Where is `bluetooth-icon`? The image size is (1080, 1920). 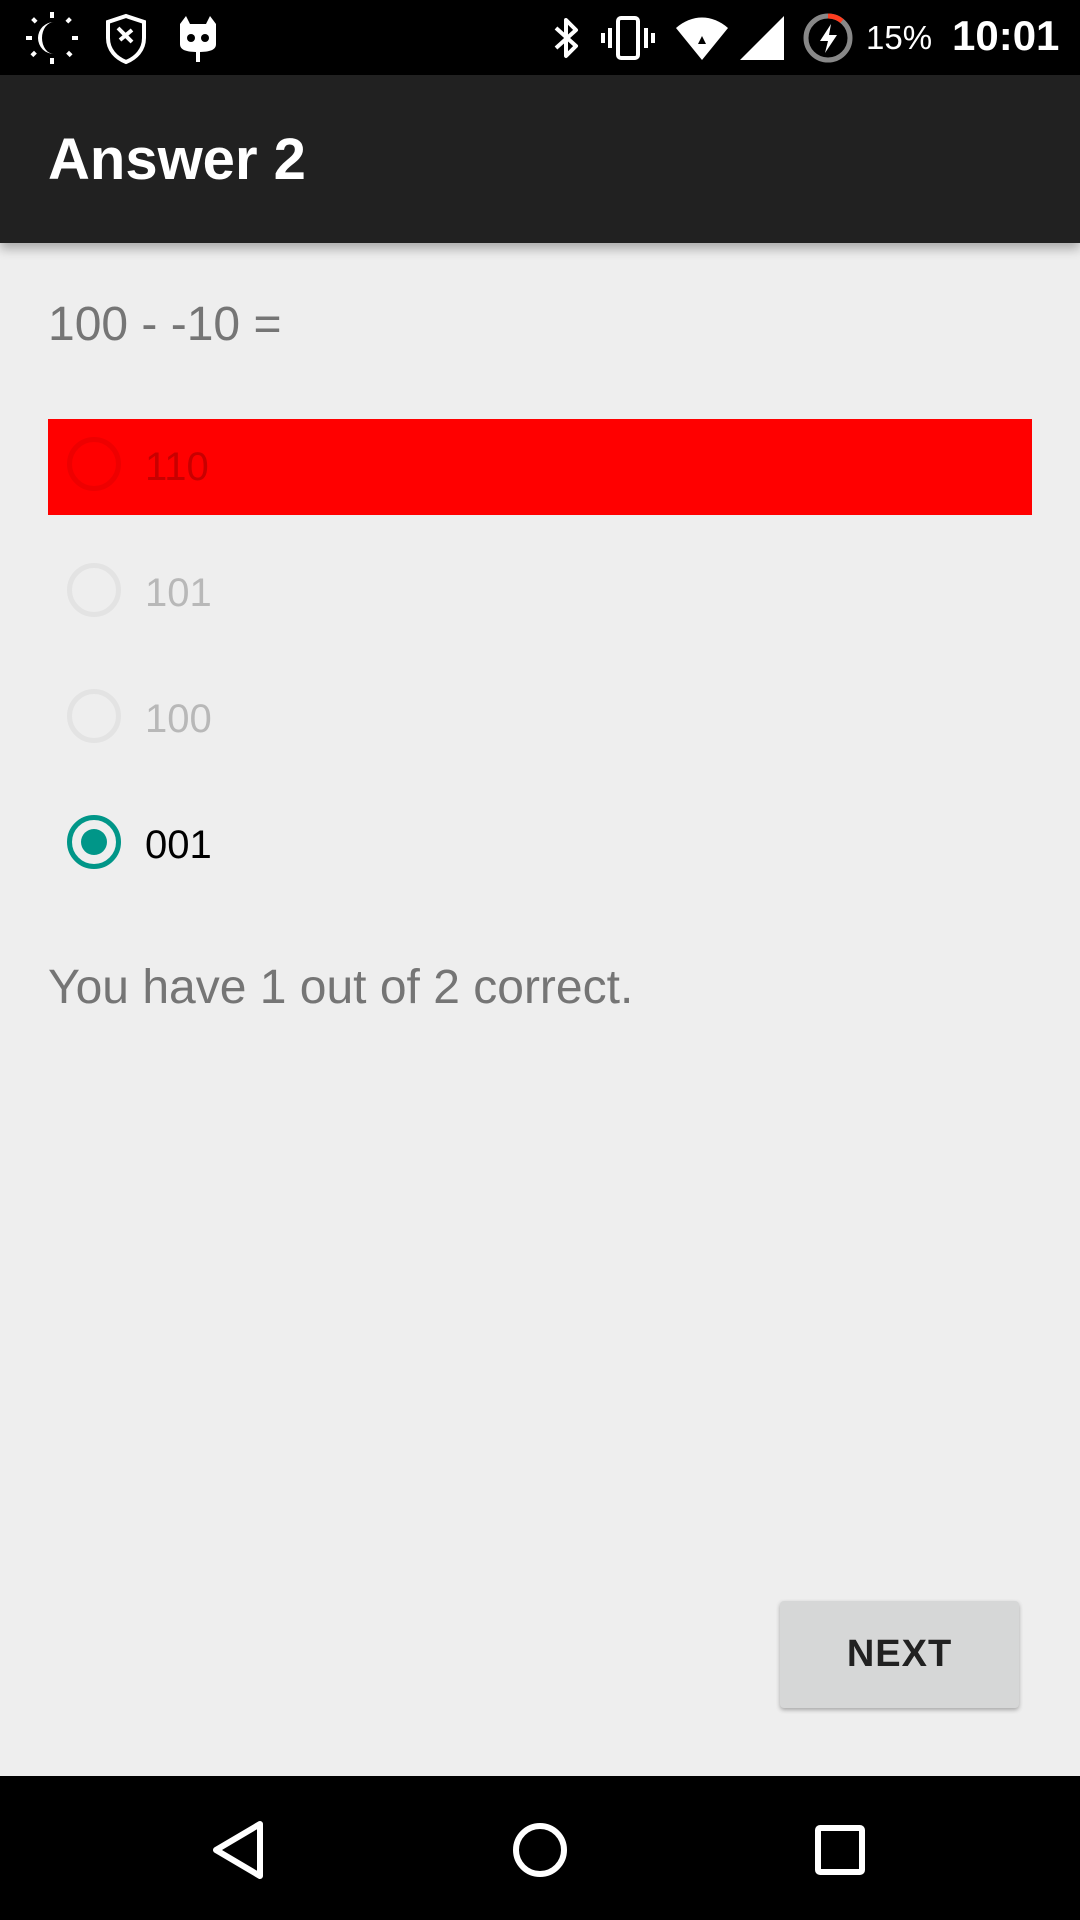
bluetooth-icon is located at coordinates (566, 38).